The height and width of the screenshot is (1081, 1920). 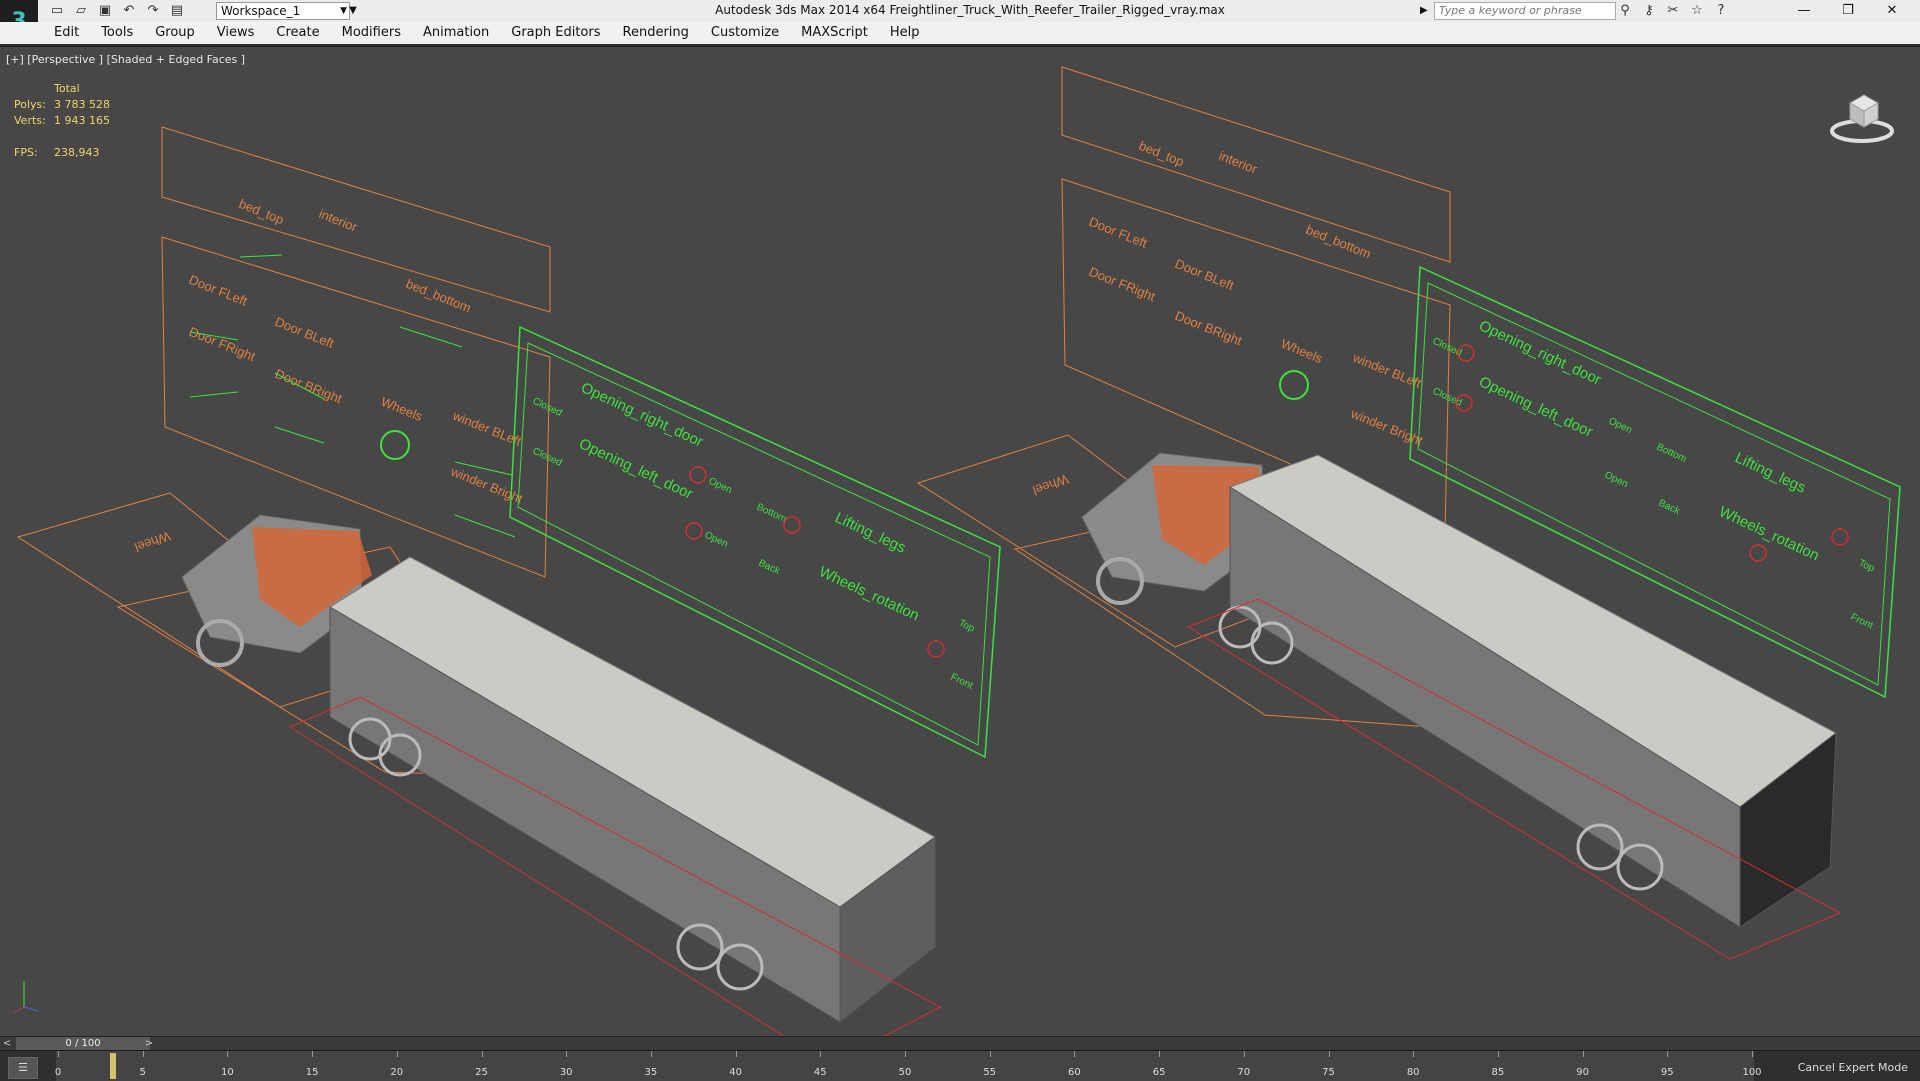 What do you see at coordinates (868, 593) in the screenshot?
I see `label-wheels-rotation: Wheels_rotation` at bounding box center [868, 593].